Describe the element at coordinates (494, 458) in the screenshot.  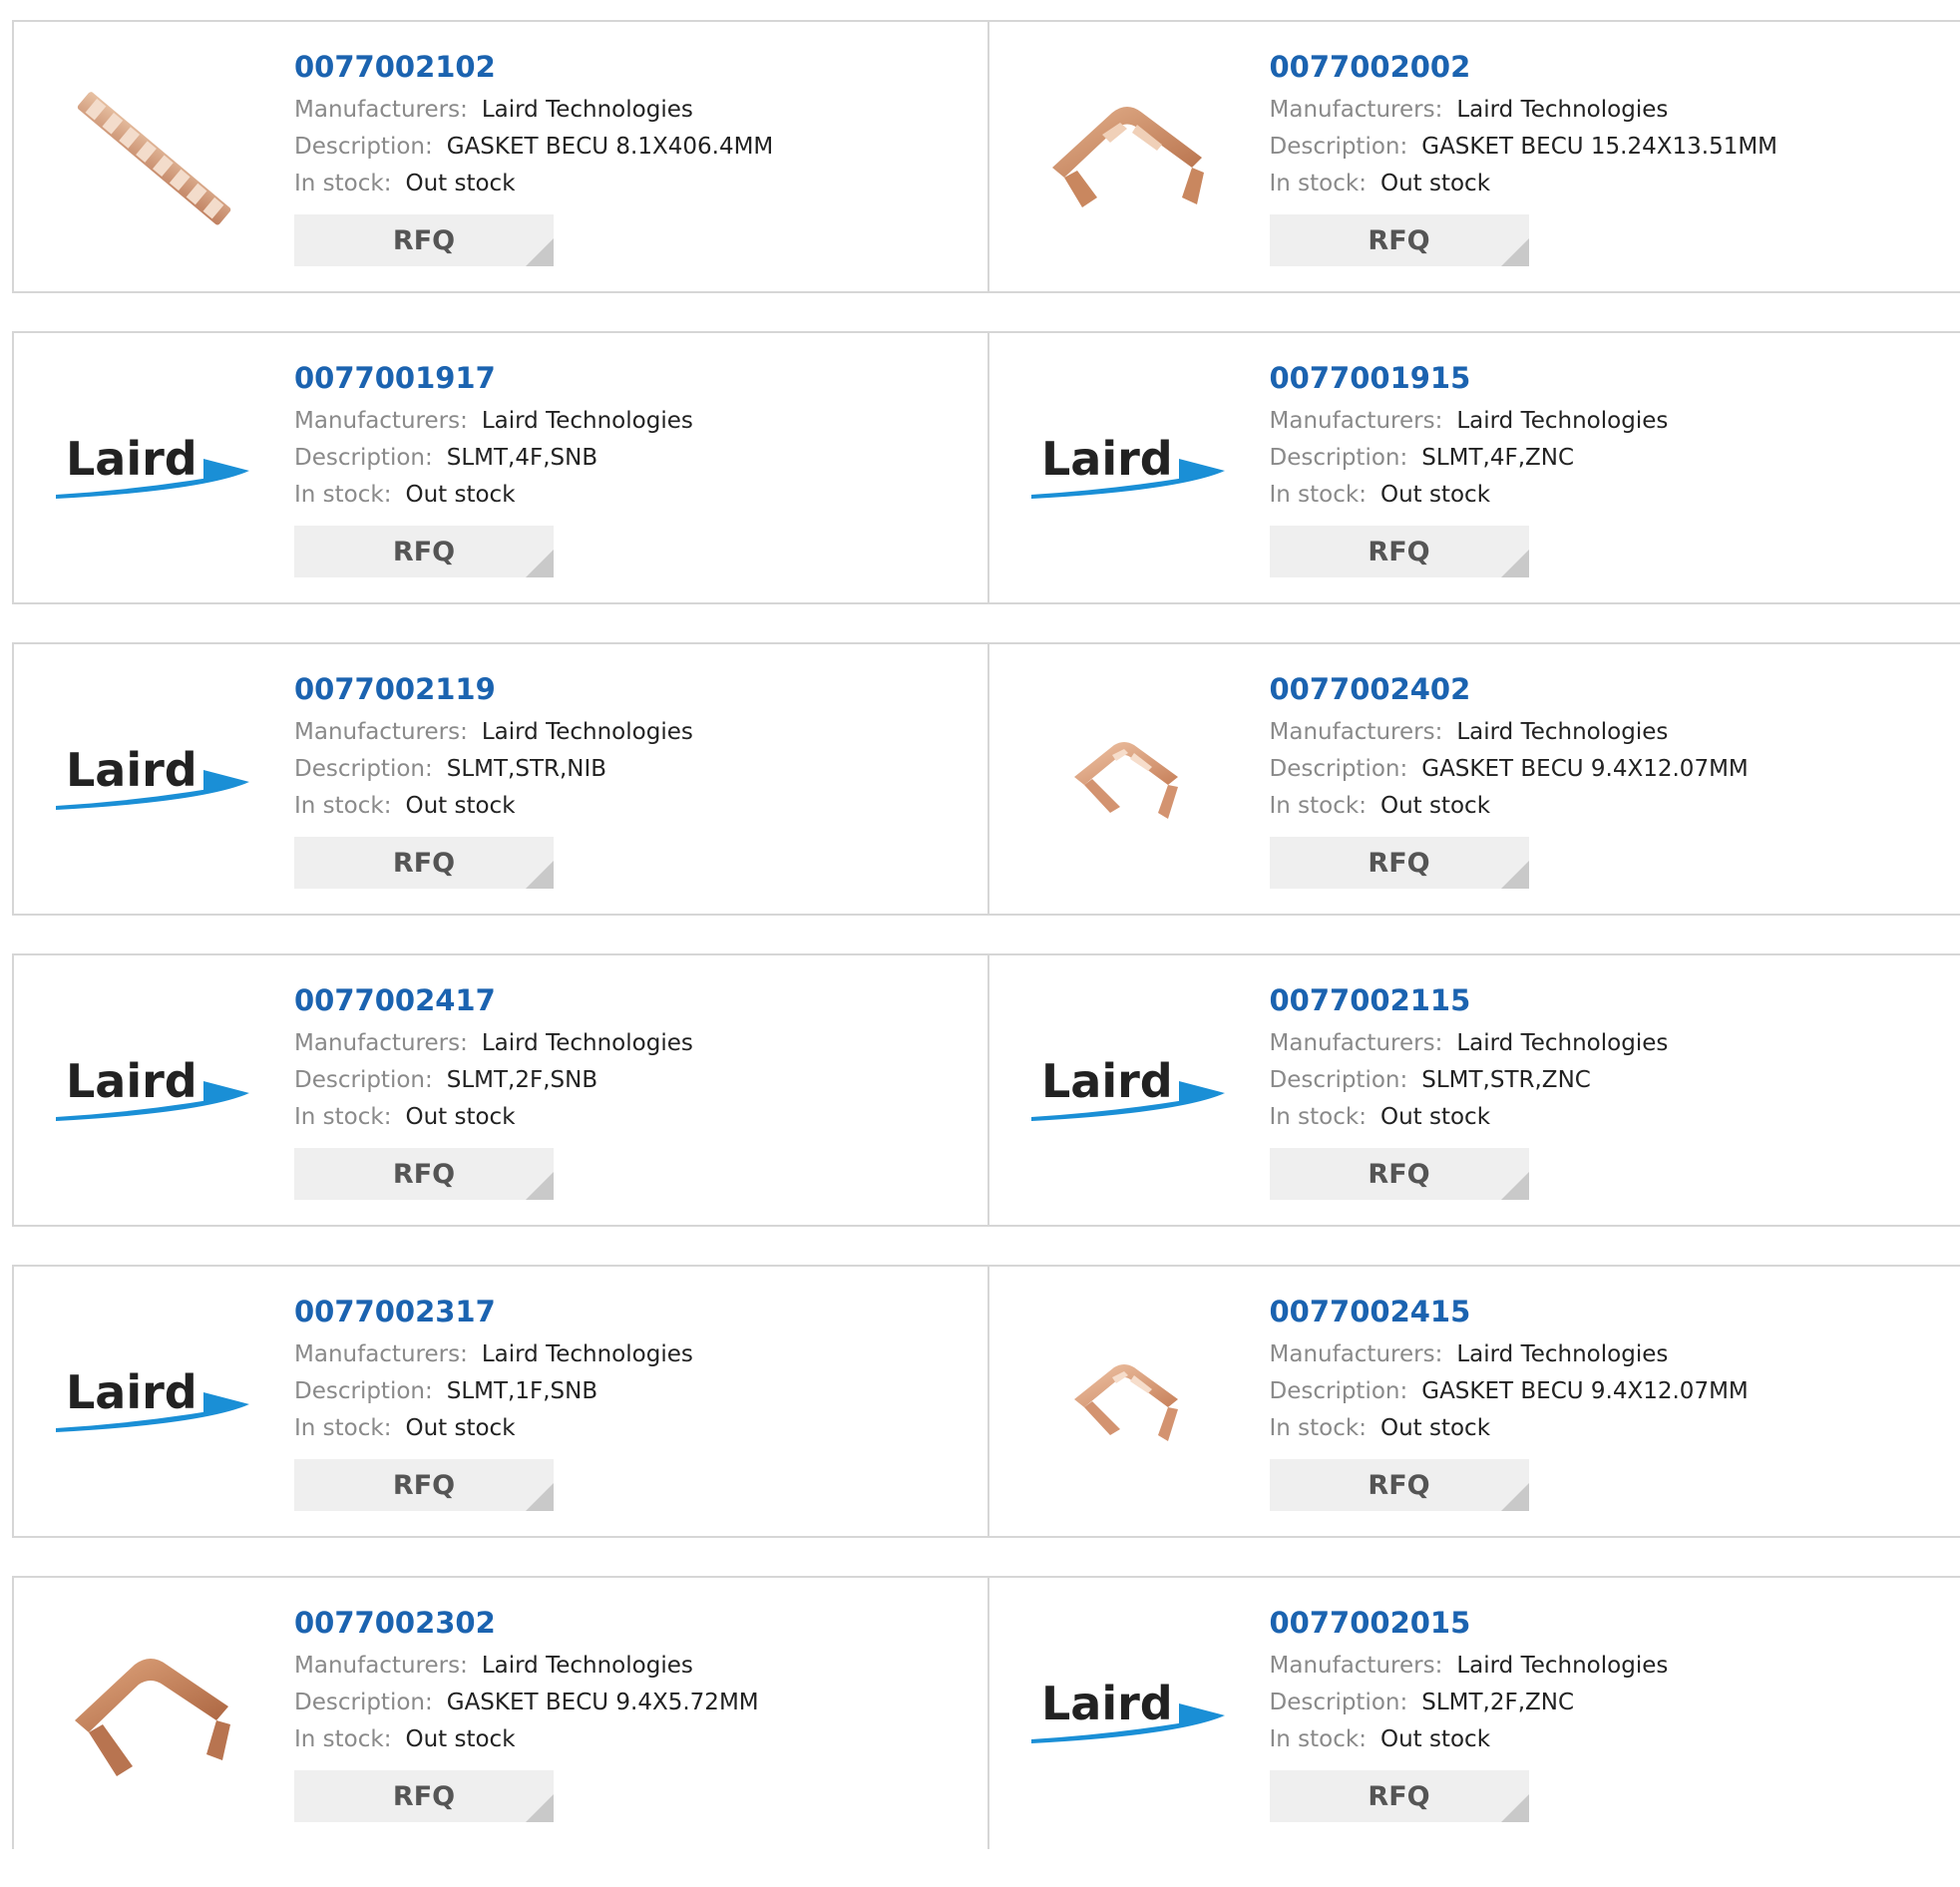
I see `description-line: Description:SLMT,4F,SNB` at that location.